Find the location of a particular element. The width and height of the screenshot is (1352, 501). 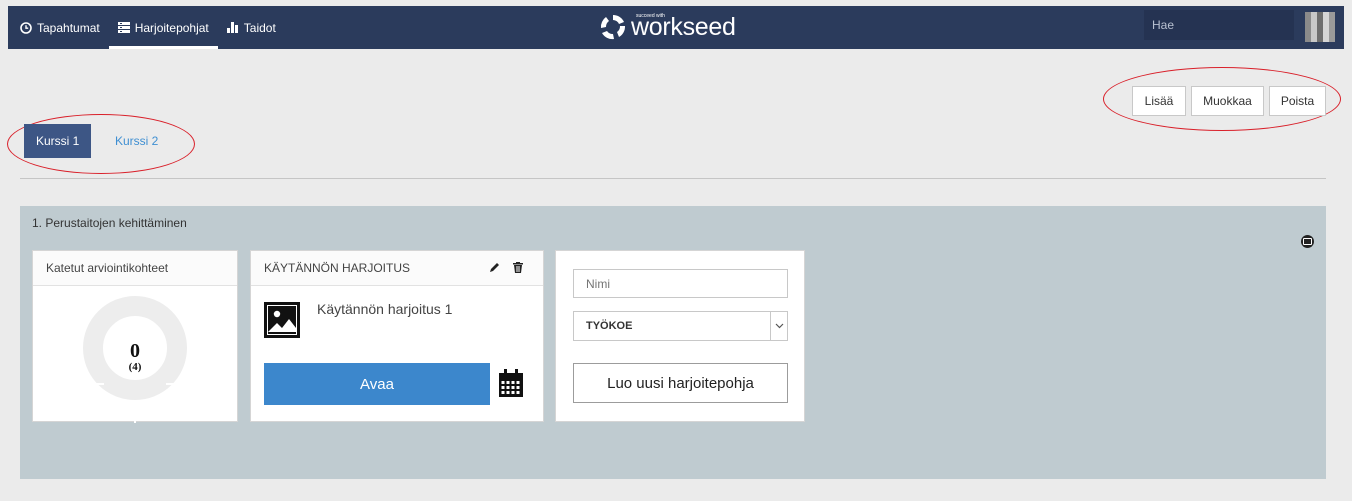

tab-kurssi-1: Kurssi 1 is located at coordinates (58, 141).